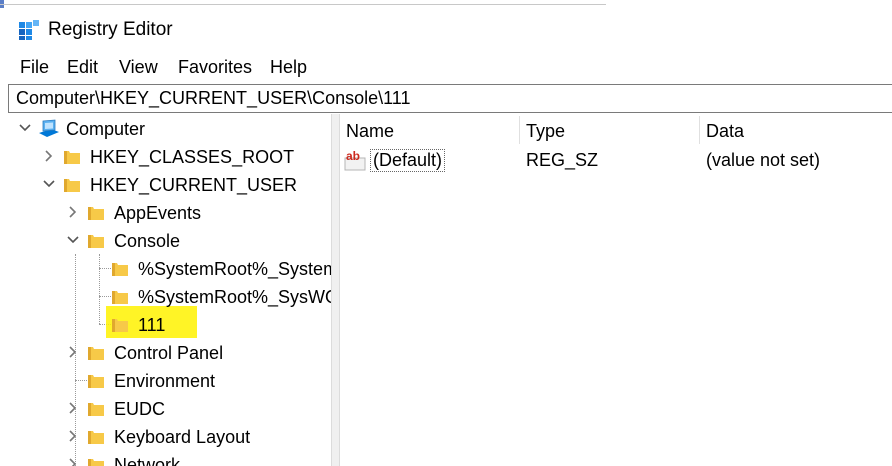 This screenshot has width=892, height=466. Describe the element at coordinates (562, 160) in the screenshot. I see `value-type: REG_SZ` at that location.